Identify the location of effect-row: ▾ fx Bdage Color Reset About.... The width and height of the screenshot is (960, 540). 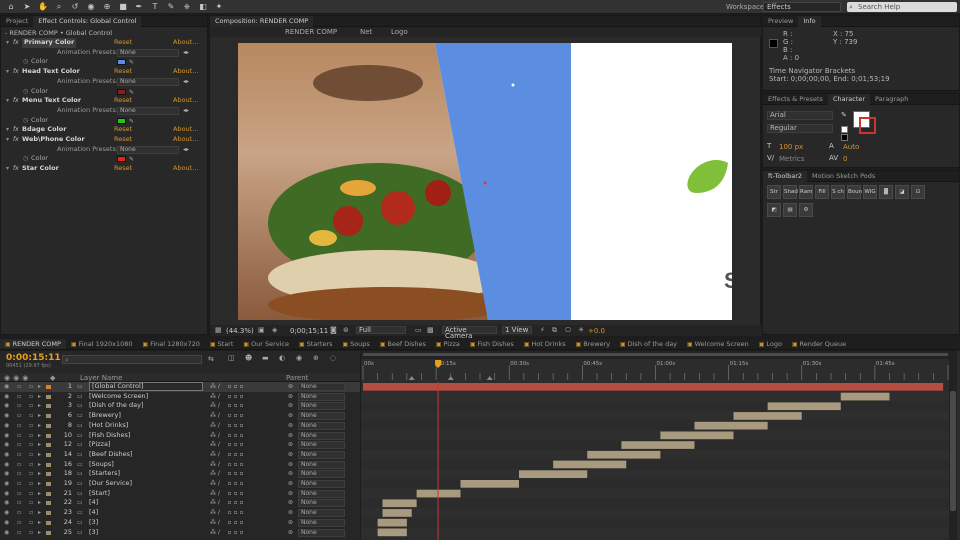
(104, 130).